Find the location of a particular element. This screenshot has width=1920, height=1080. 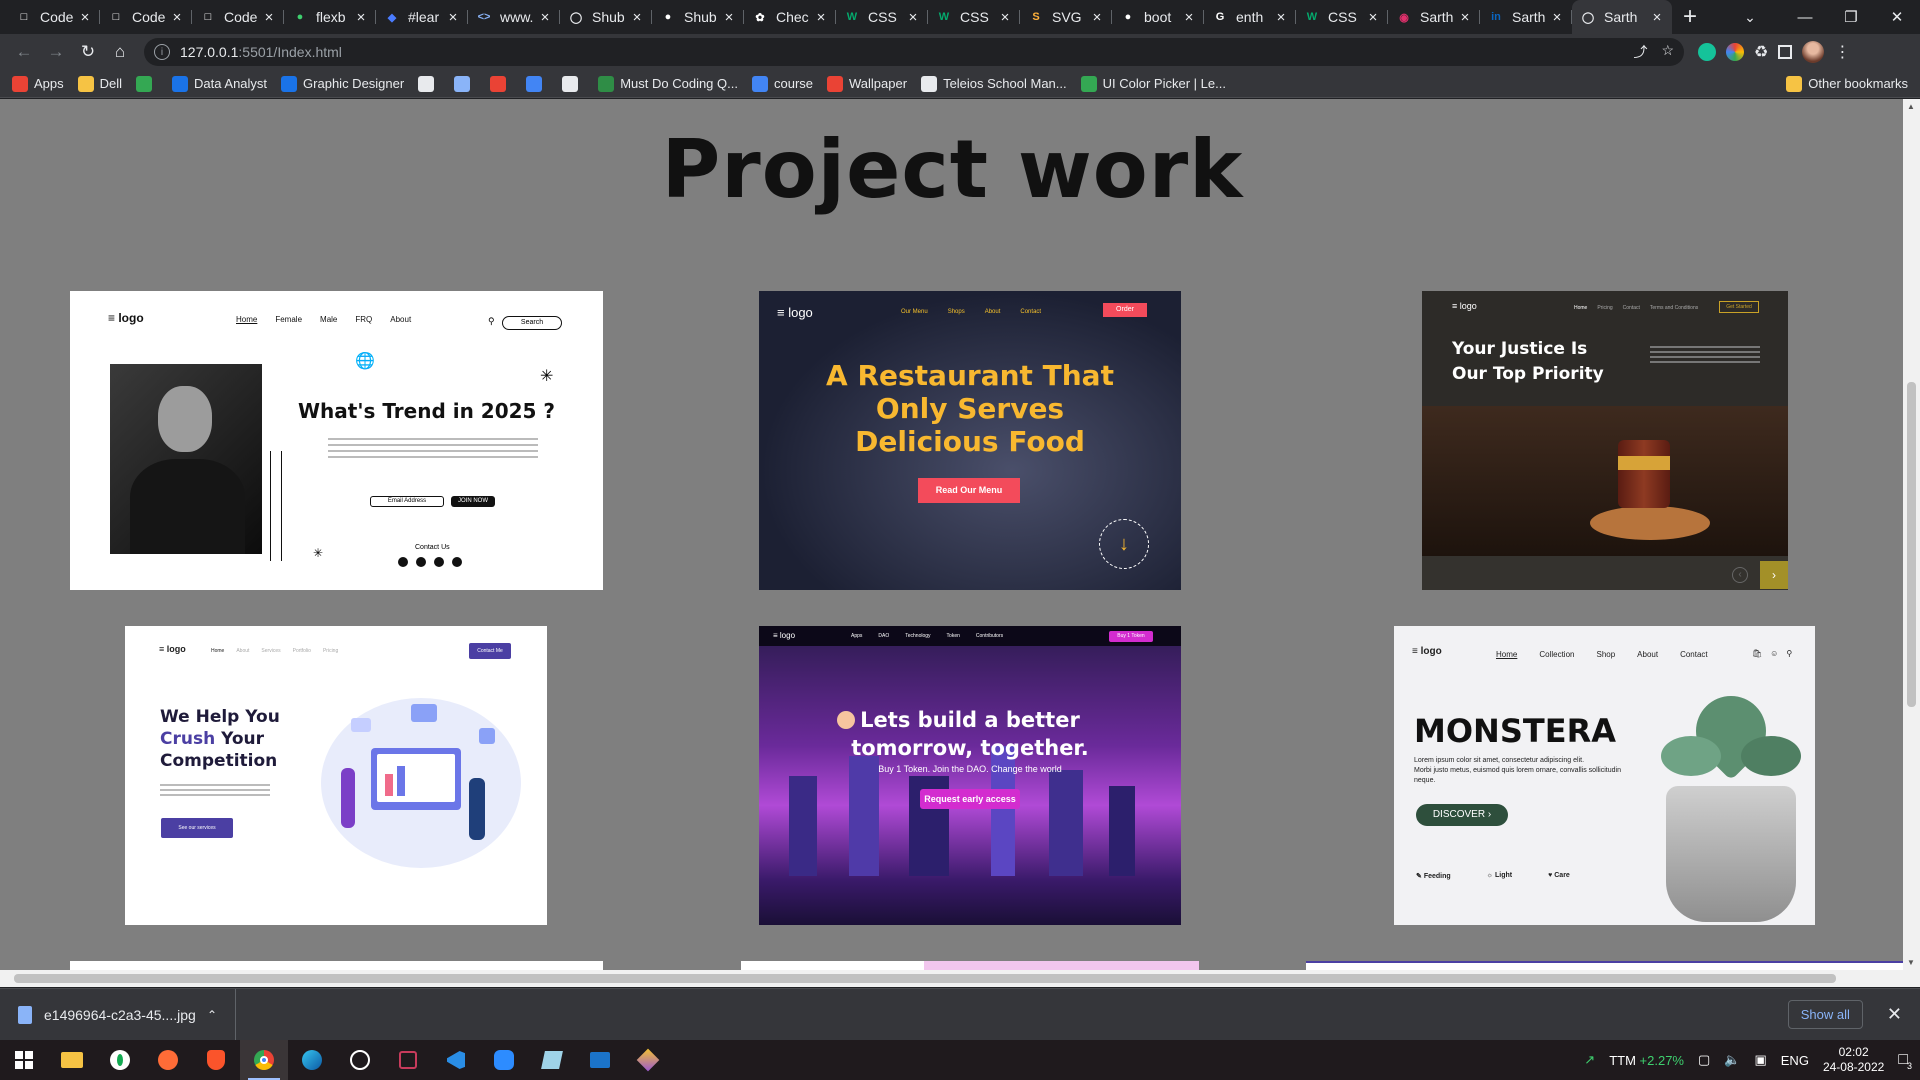

extensions-puzzle-icon: ♻ is located at coordinates (1761, 52).